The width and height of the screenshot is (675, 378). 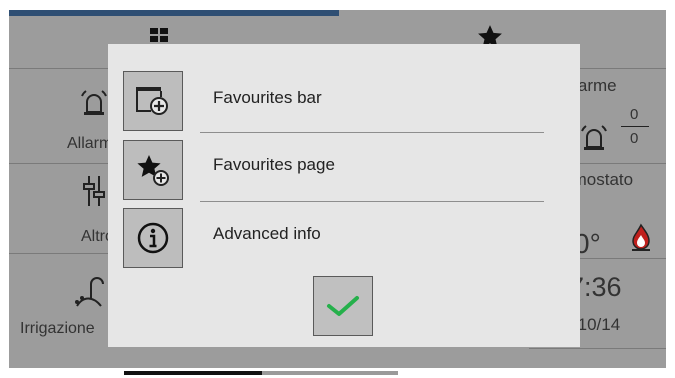 What do you see at coordinates (634, 114) in the screenshot?
I see `alarm-count-top: 0` at bounding box center [634, 114].